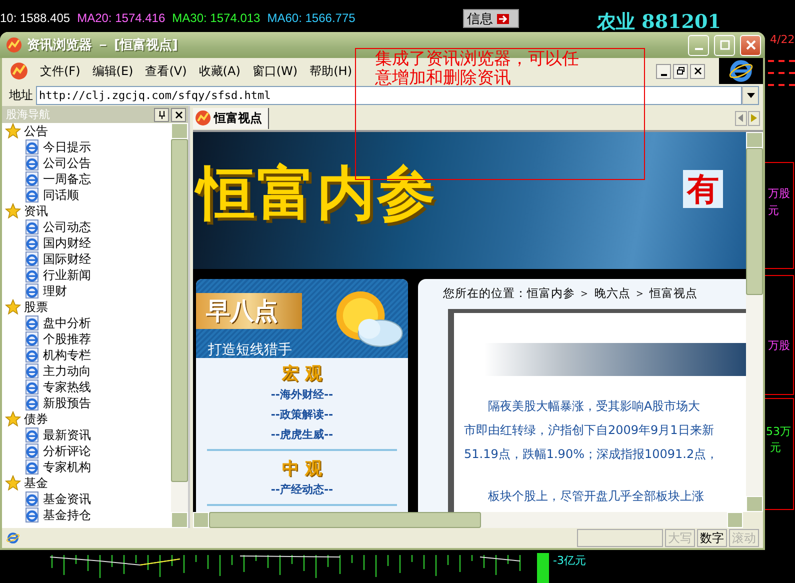 The height and width of the screenshot is (583, 795). Describe the element at coordinates (28, 114) in the screenshot. I see `panel-title: 股海导航` at that location.